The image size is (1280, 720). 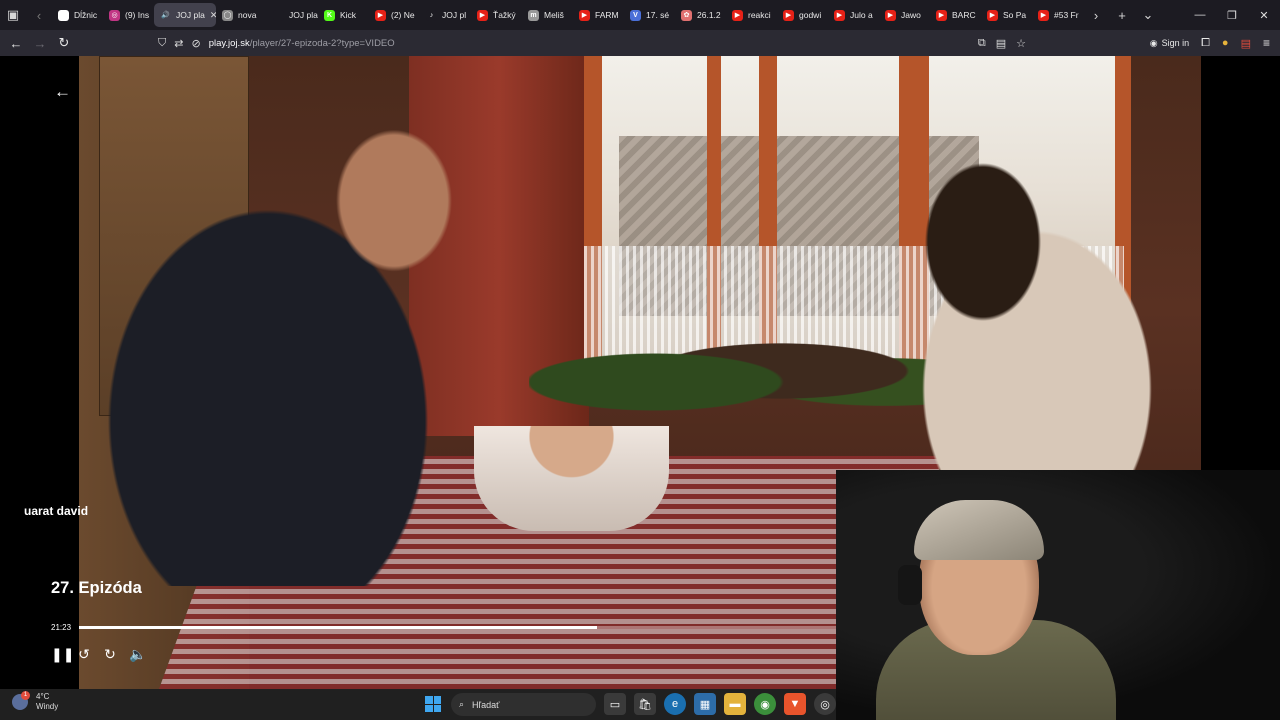 I want to click on browser-tab: ◯ nova, so click(x=241, y=15).